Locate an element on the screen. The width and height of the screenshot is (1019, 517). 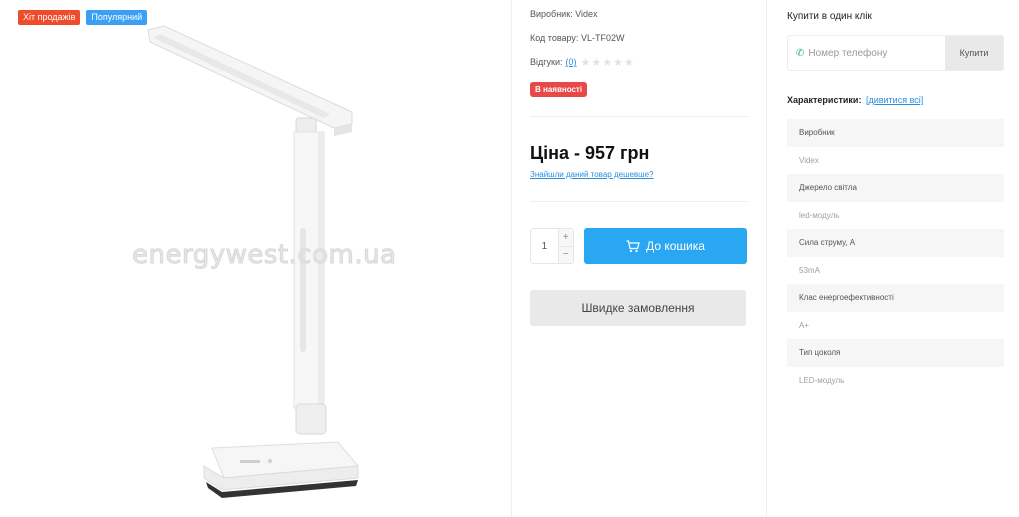
spec-value: 53mA is located at coordinates (895, 270).